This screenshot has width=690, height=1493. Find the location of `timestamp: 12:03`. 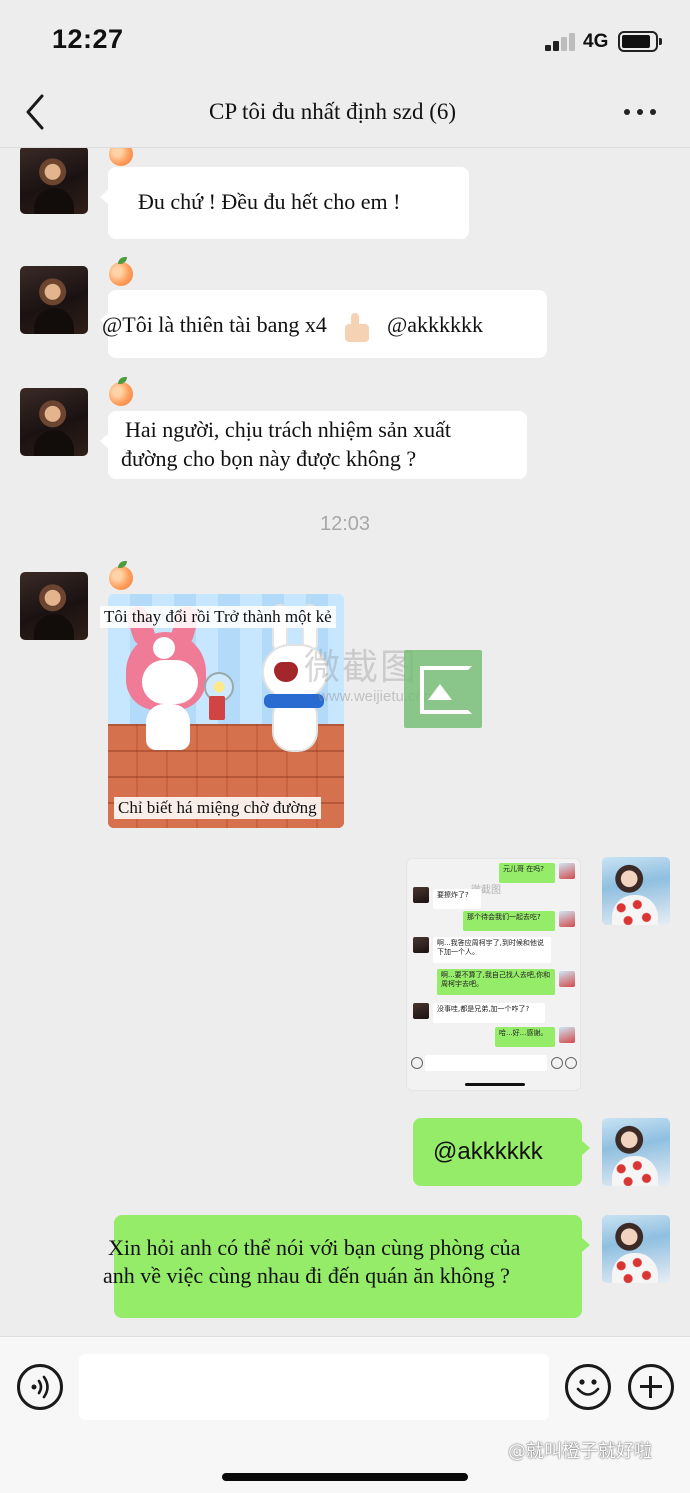

timestamp: 12:03 is located at coordinates (345, 524).